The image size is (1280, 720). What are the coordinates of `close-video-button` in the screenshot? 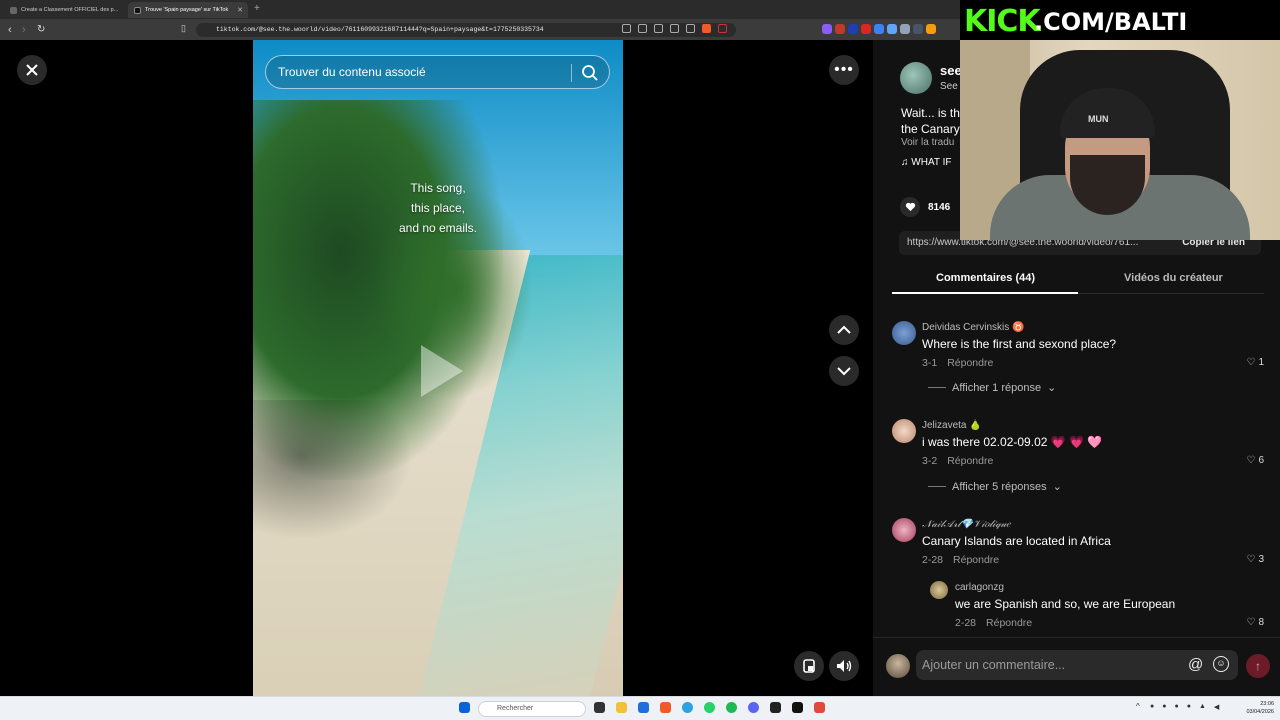 It's located at (32, 70).